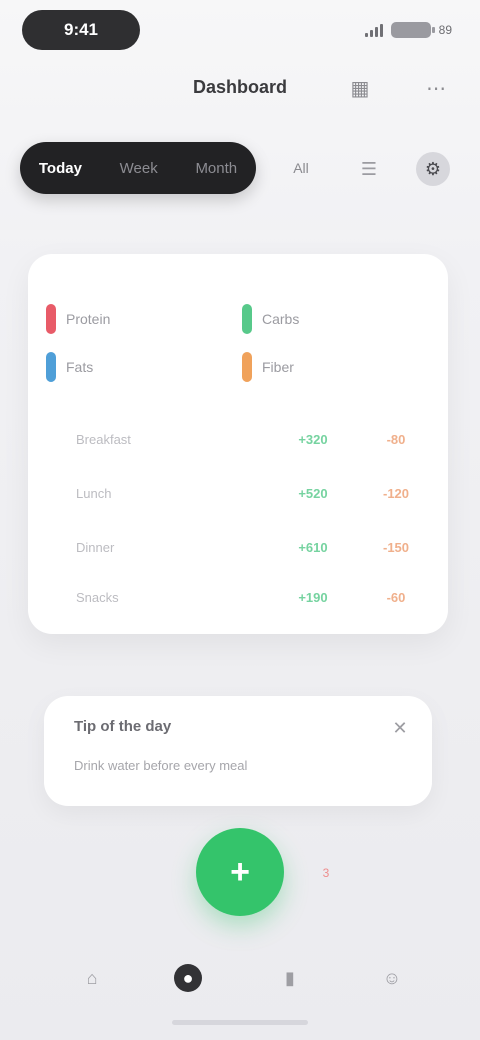 This screenshot has width=480, height=1040. I want to click on segment-month: Month, so click(216, 168).